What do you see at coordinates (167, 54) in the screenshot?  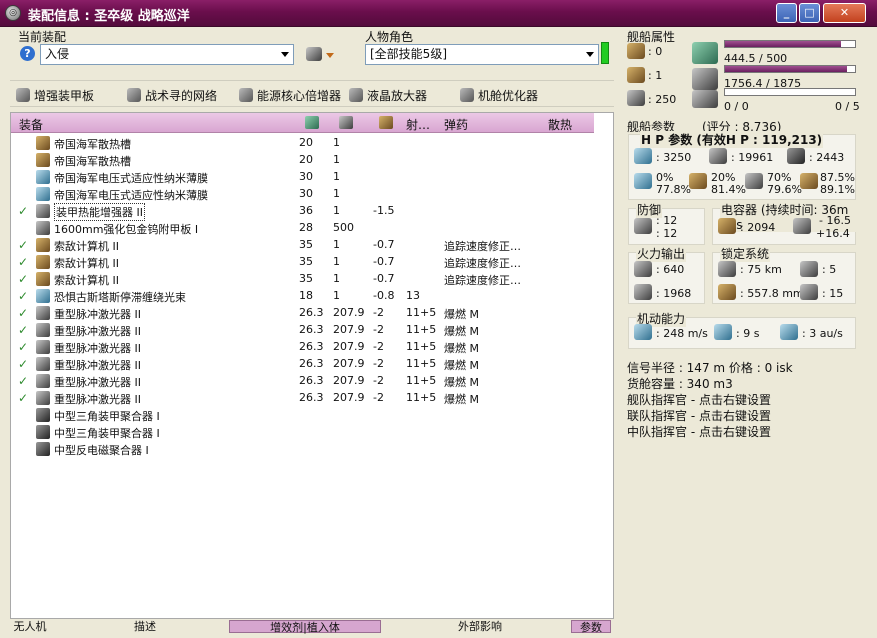 I see `fitting-select: 入侵` at bounding box center [167, 54].